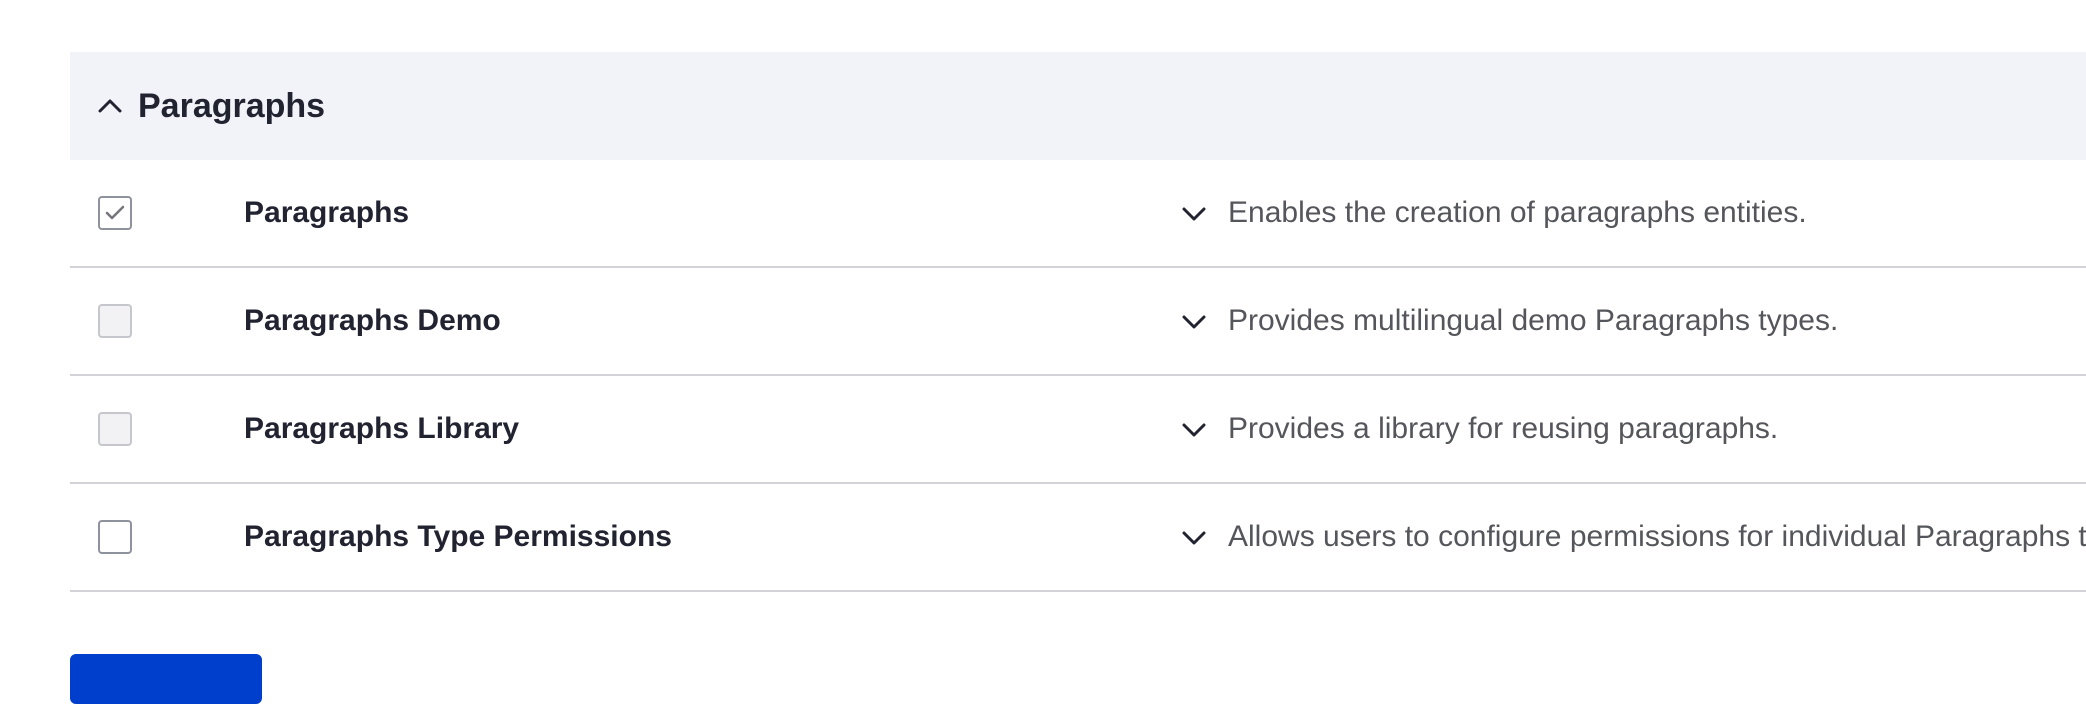 This screenshot has height=704, width=2086. I want to click on group-title: Paragraphs, so click(232, 105).